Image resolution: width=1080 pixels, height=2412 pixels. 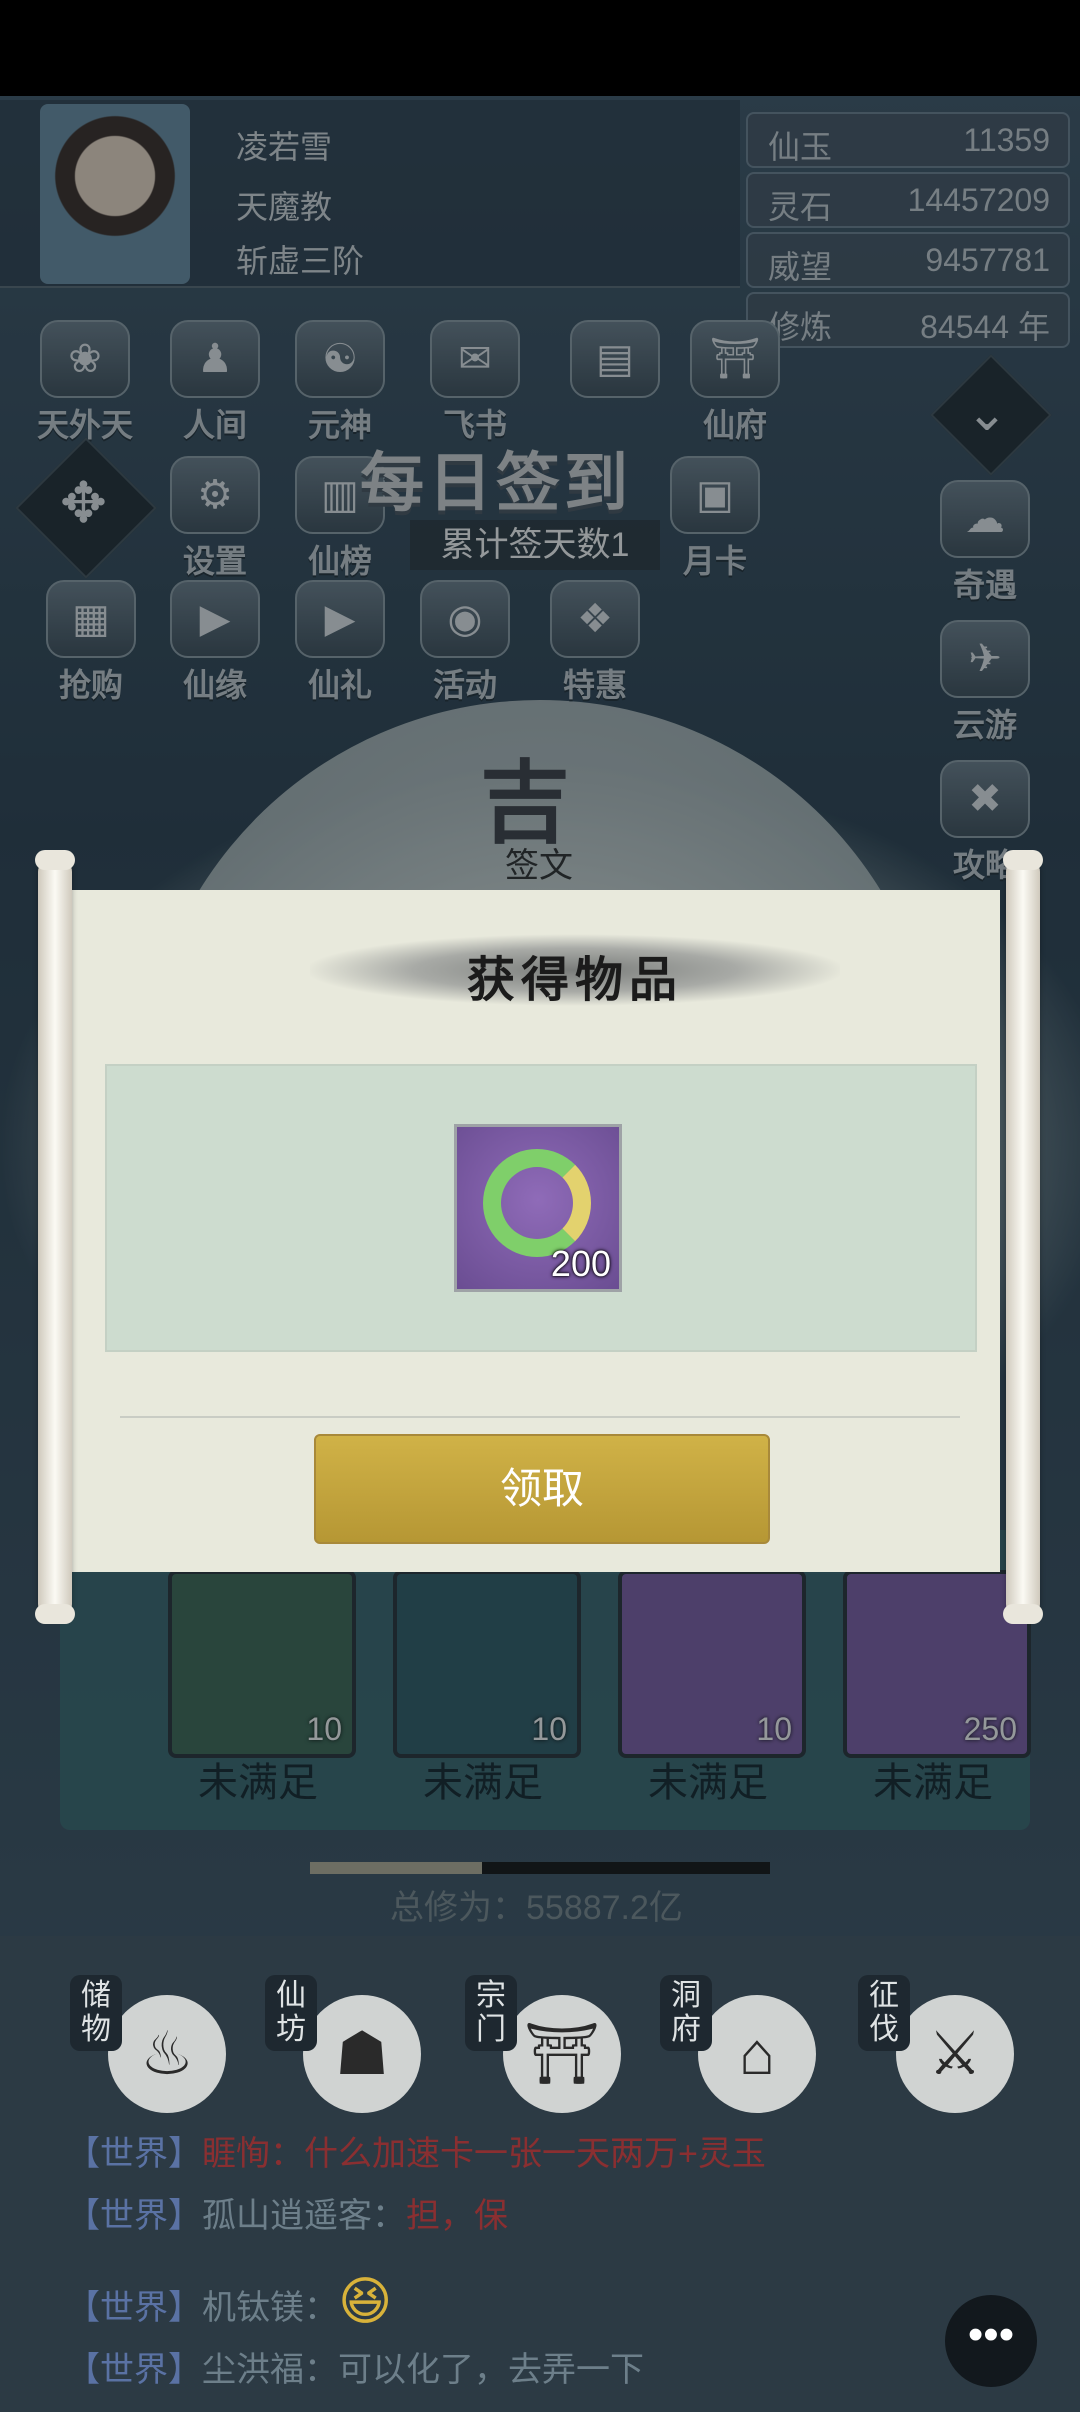 What do you see at coordinates (457, 2216) in the screenshot?
I see `chat-message: 担，保` at bounding box center [457, 2216].